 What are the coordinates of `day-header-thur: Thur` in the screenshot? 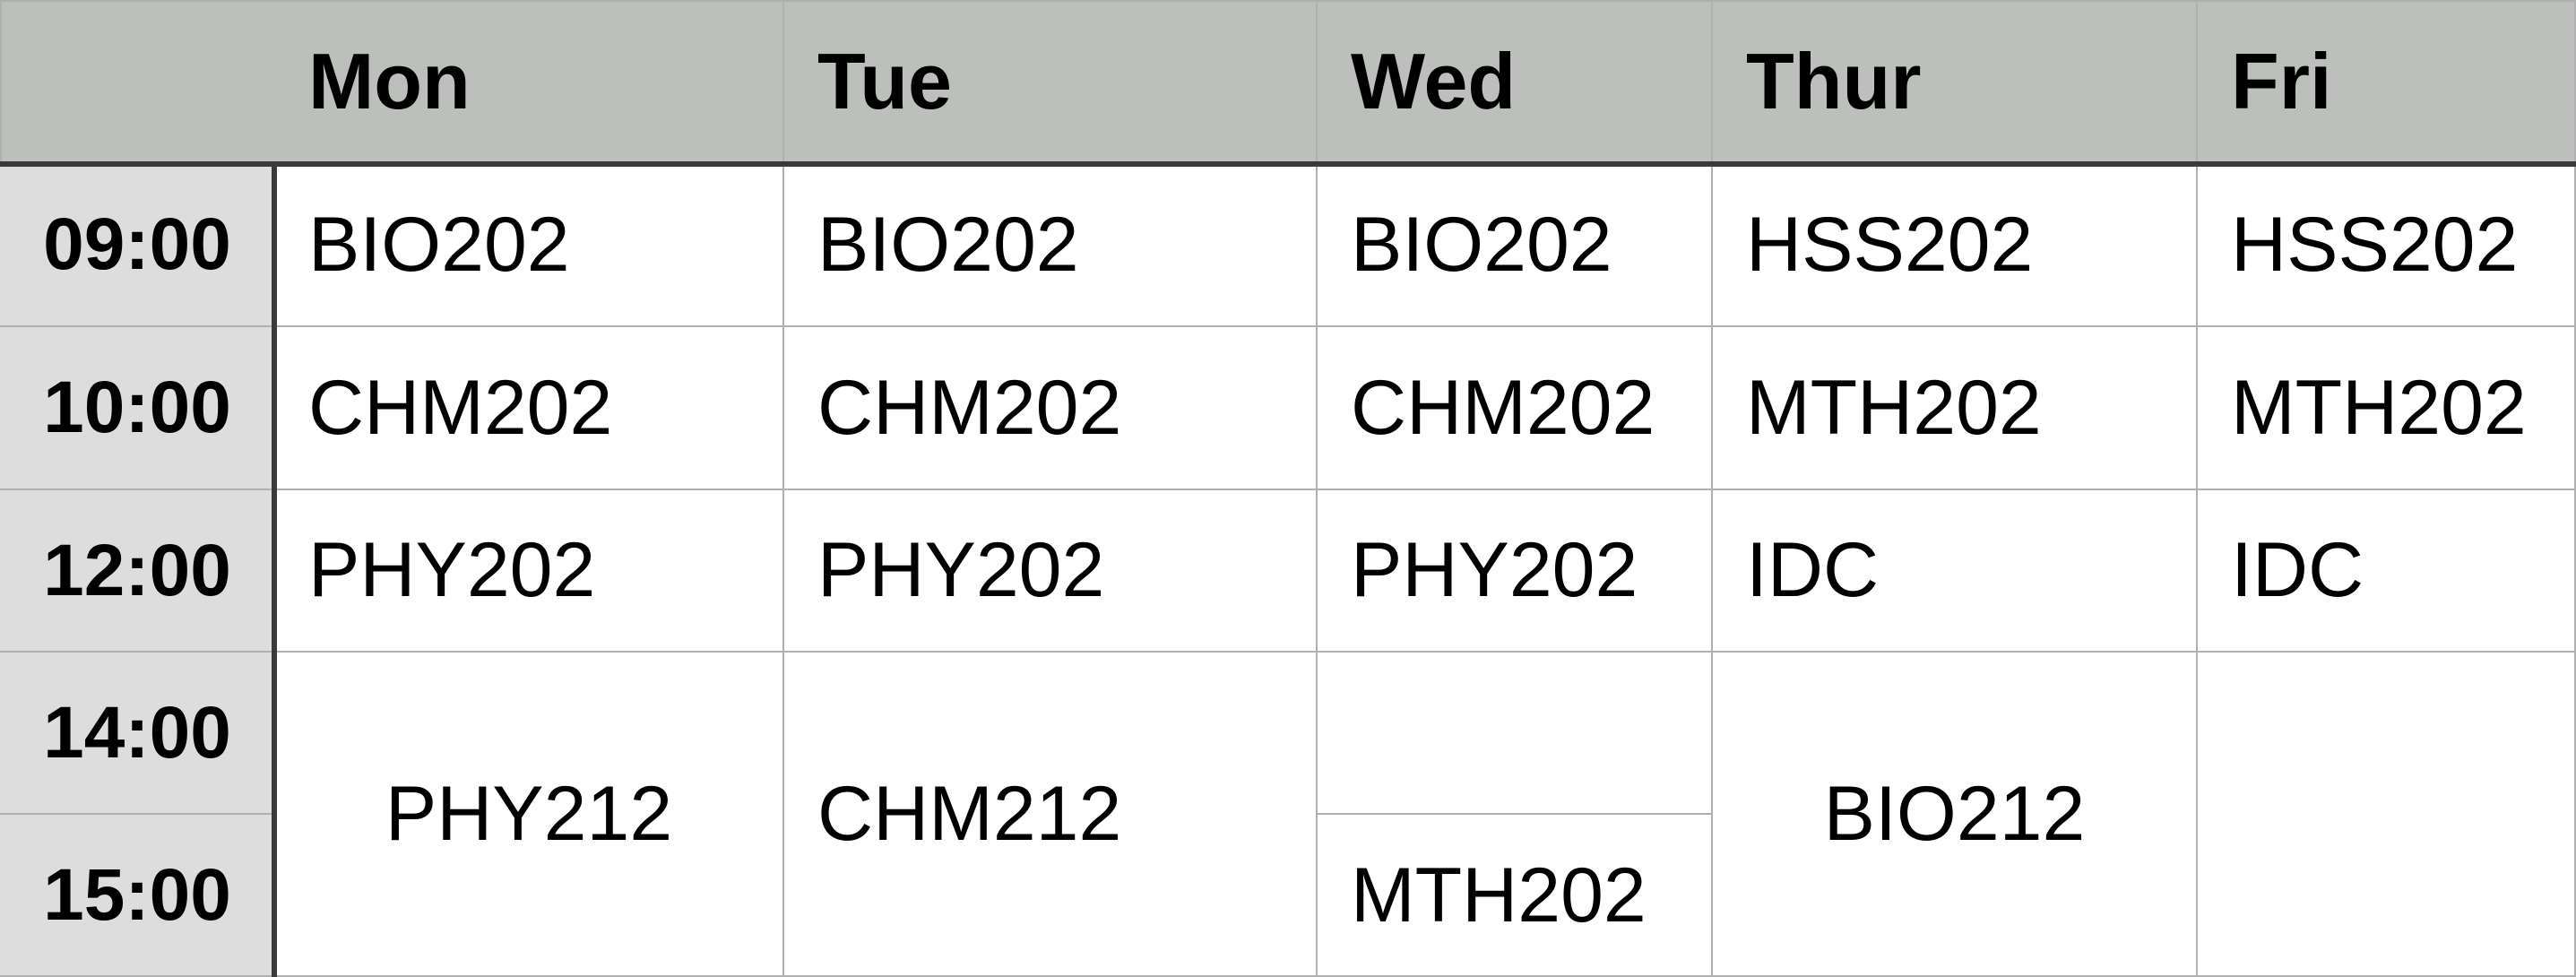 It's located at (1954, 81).